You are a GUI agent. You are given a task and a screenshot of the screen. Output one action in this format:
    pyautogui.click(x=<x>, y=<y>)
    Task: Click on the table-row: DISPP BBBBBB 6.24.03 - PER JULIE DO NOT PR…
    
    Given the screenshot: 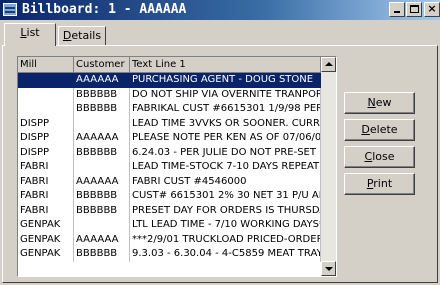 What is the action you would take?
    pyautogui.click(x=169, y=152)
    